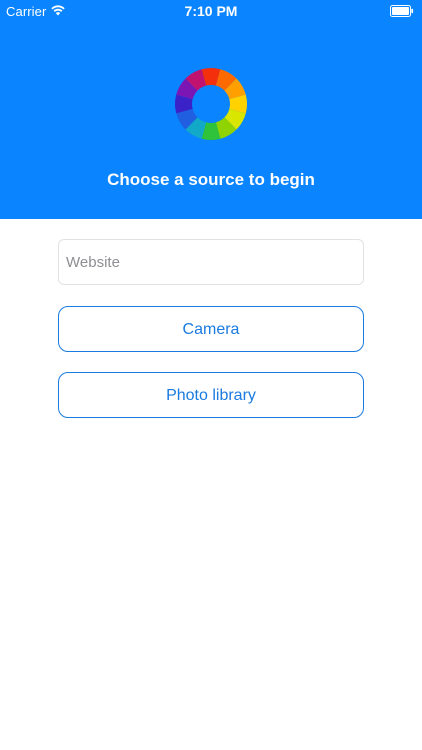 This screenshot has height=750, width=422. I want to click on clock: 7:10 PM, so click(211, 11).